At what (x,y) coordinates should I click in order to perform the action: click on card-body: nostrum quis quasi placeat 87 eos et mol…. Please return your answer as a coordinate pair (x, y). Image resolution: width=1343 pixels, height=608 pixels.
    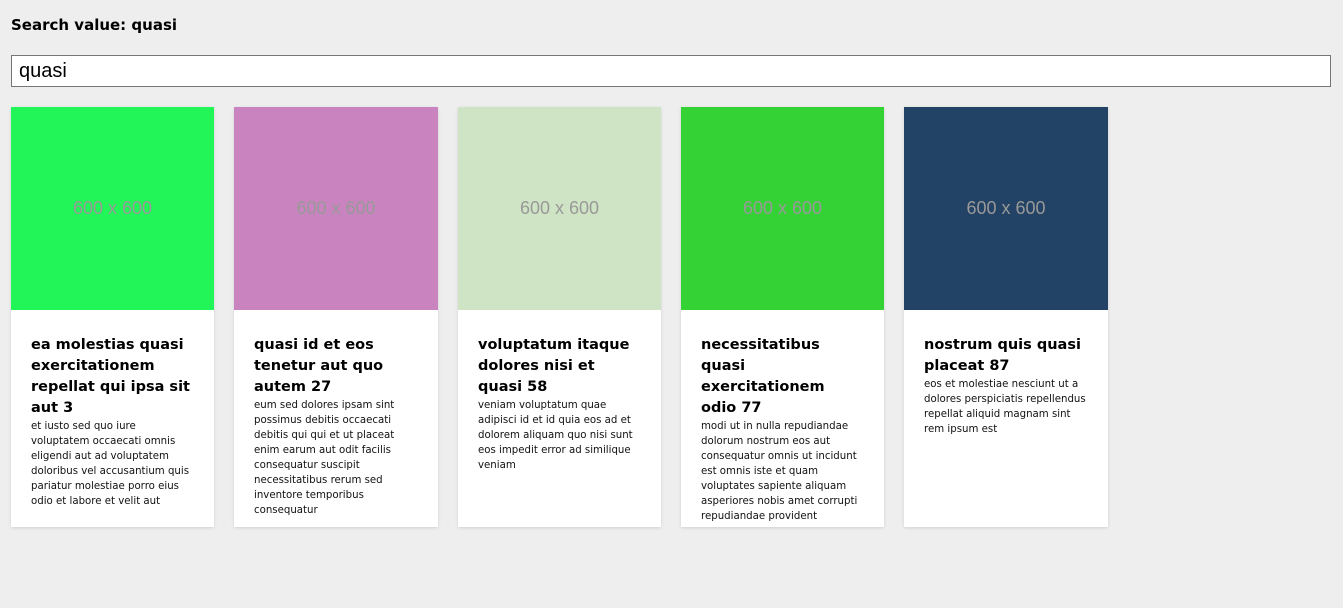
    Looking at the image, I should click on (1006, 378).